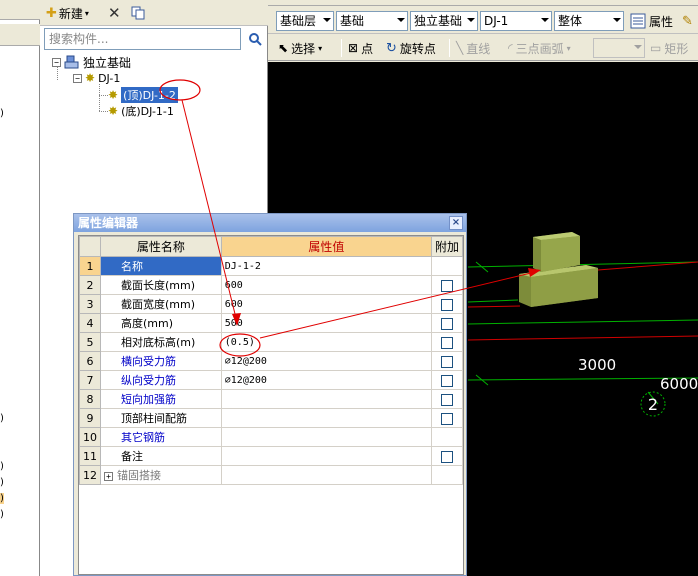  I want to click on property-value-field: (0.5), so click(326, 342).